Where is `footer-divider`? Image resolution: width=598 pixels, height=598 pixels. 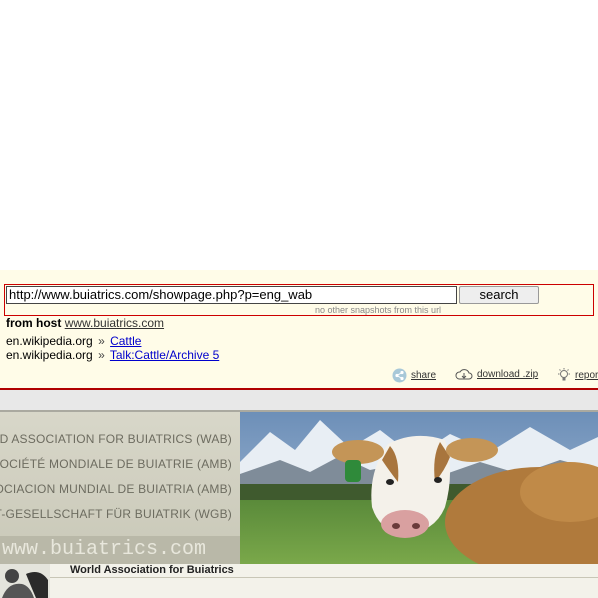 footer-divider is located at coordinates (324, 577).